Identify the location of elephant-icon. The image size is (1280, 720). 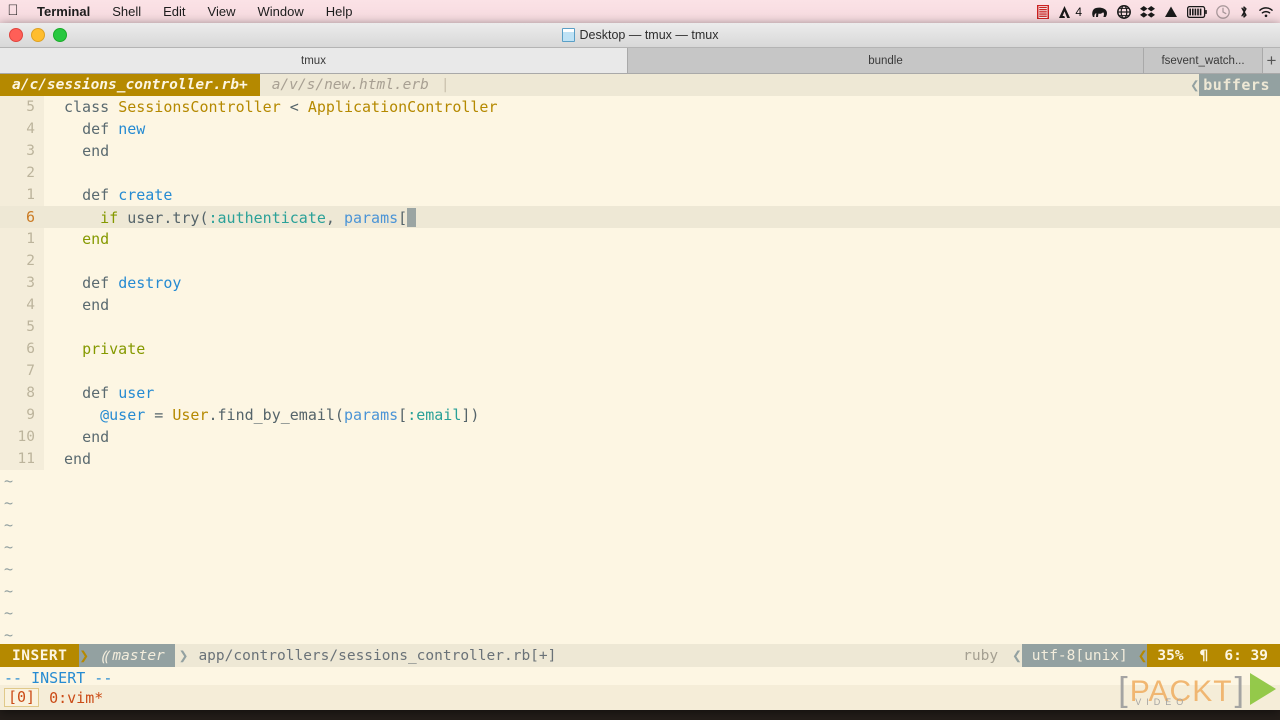
(1099, 12).